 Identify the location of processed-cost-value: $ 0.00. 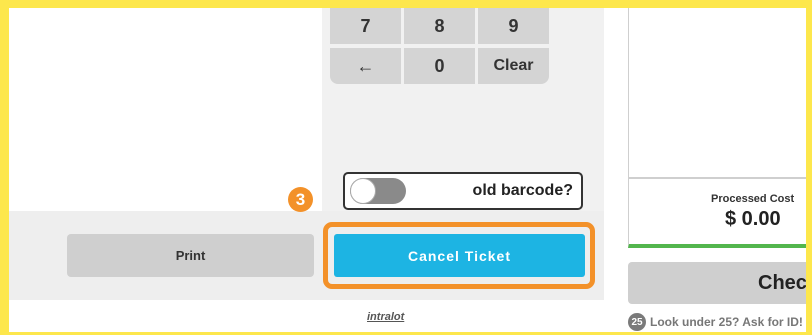
(753, 219).